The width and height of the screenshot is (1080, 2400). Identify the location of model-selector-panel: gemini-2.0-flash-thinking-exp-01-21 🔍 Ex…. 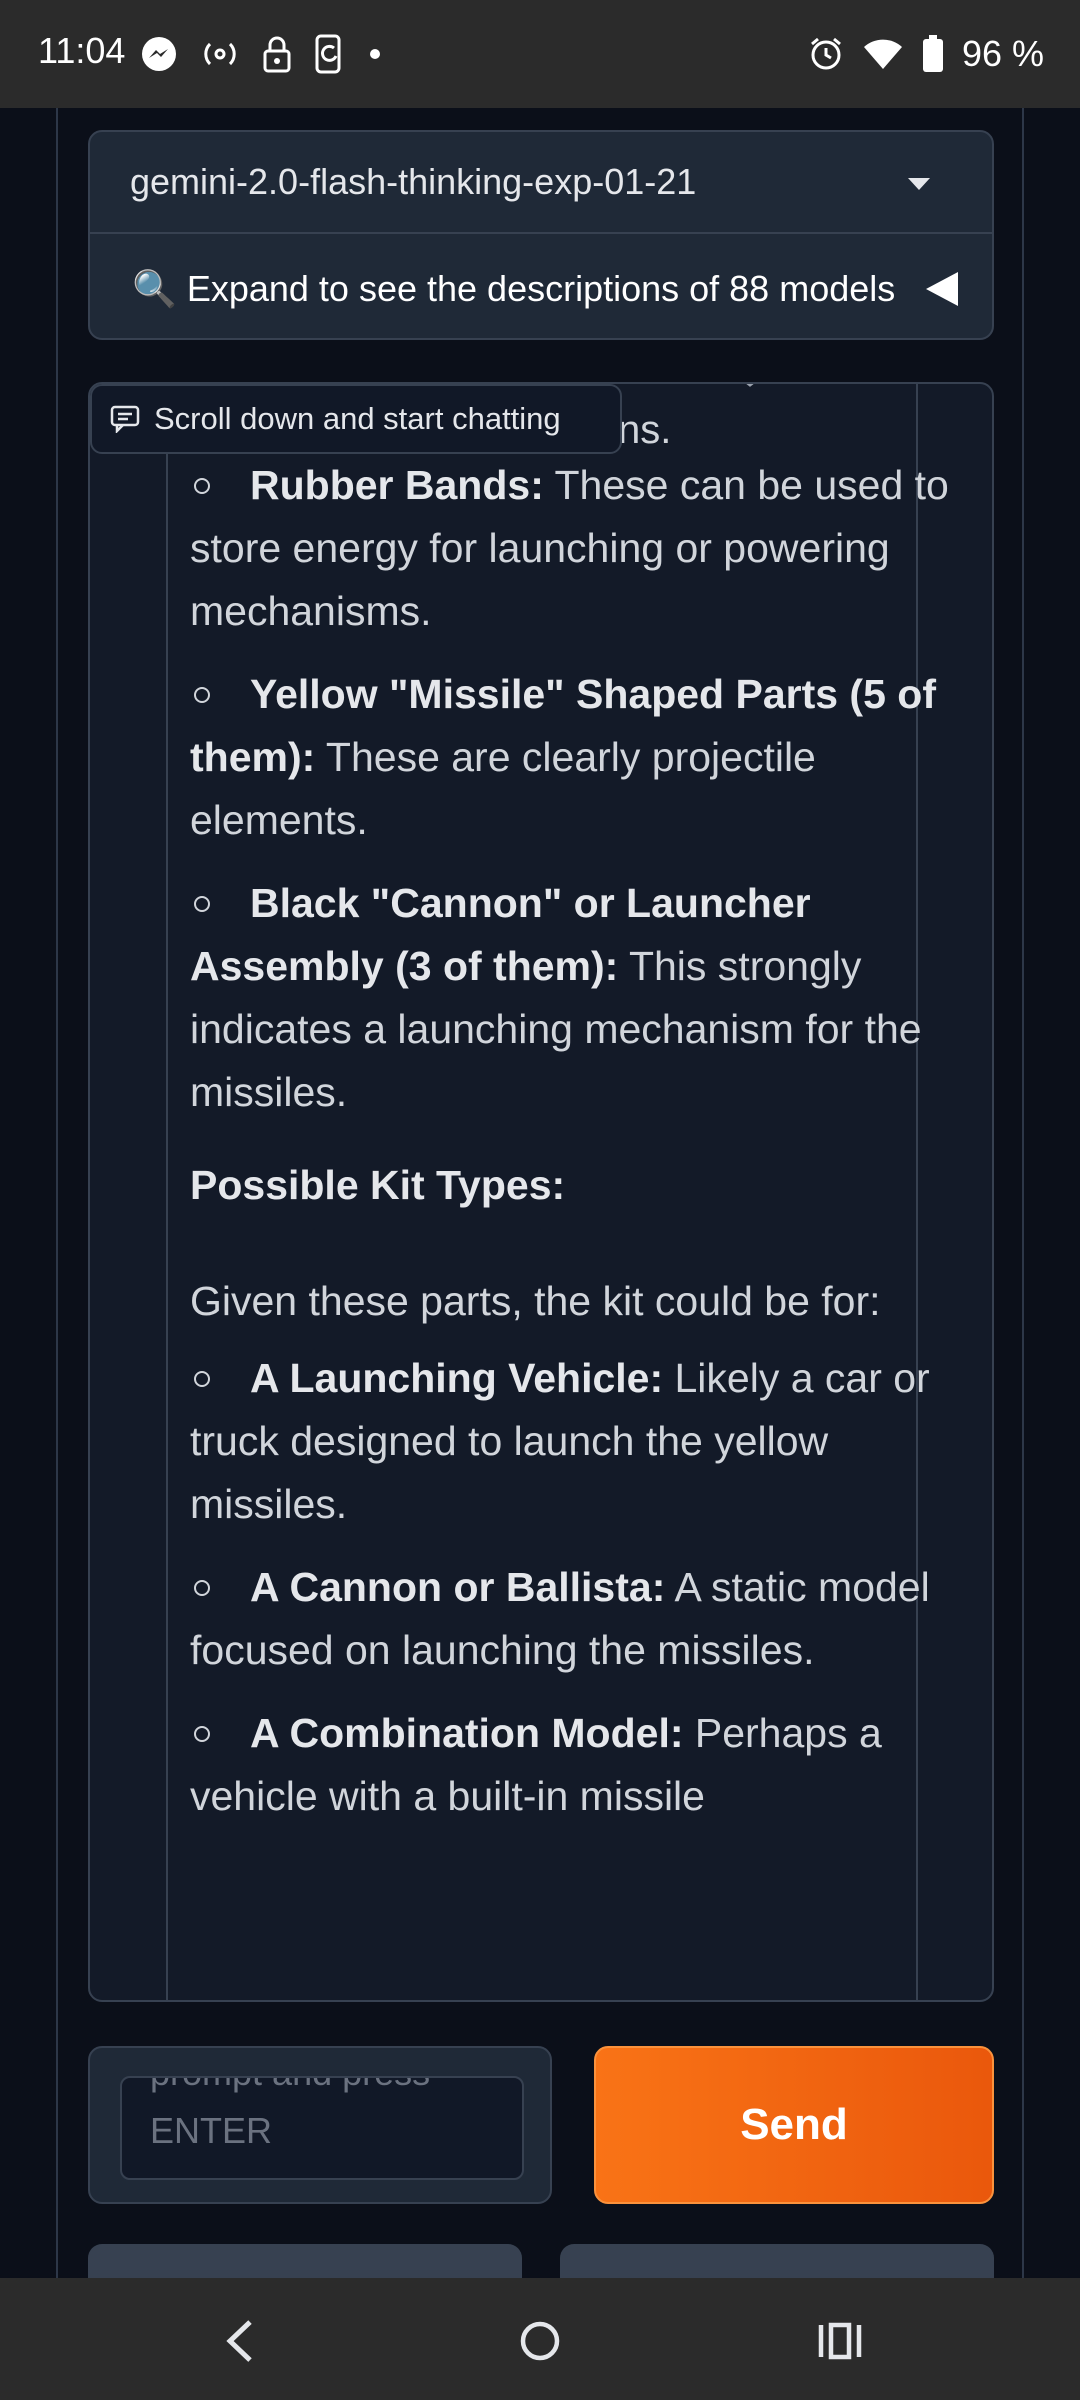
(541, 235).